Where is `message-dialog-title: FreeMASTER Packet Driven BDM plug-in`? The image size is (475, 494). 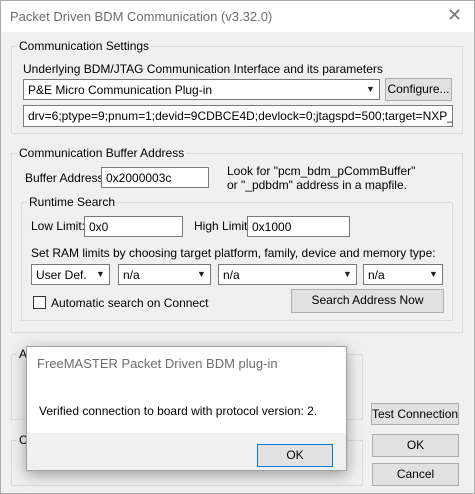 message-dialog-title: FreeMASTER Packet Driven BDM plug-in is located at coordinates (157, 363).